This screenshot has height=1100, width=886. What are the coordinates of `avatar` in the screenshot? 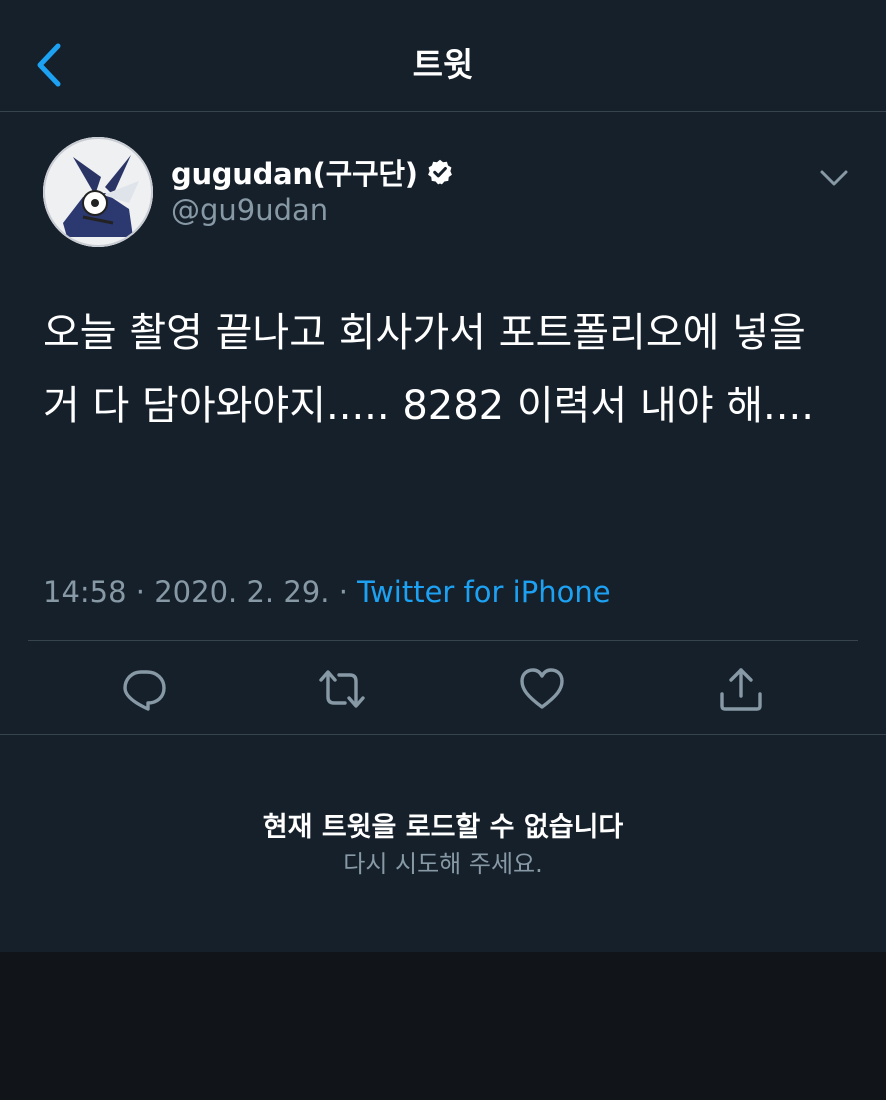 It's located at (98, 192).